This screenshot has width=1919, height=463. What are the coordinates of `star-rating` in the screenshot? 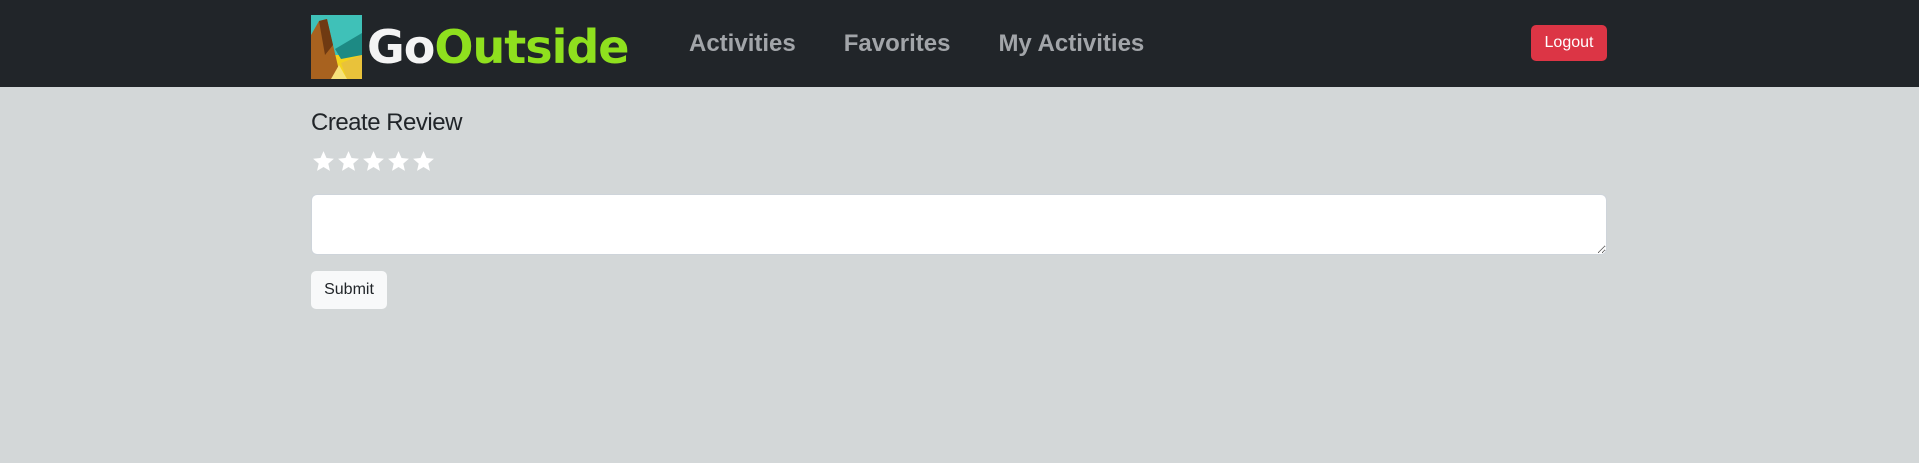 It's located at (373, 161).